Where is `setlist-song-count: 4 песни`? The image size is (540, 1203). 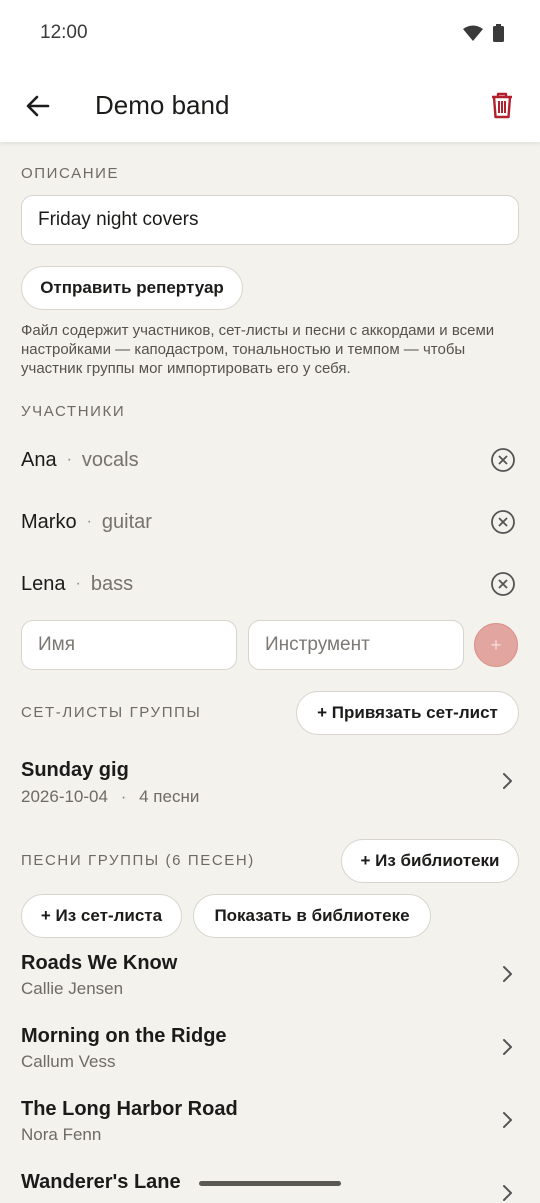 setlist-song-count: 4 песни is located at coordinates (169, 796).